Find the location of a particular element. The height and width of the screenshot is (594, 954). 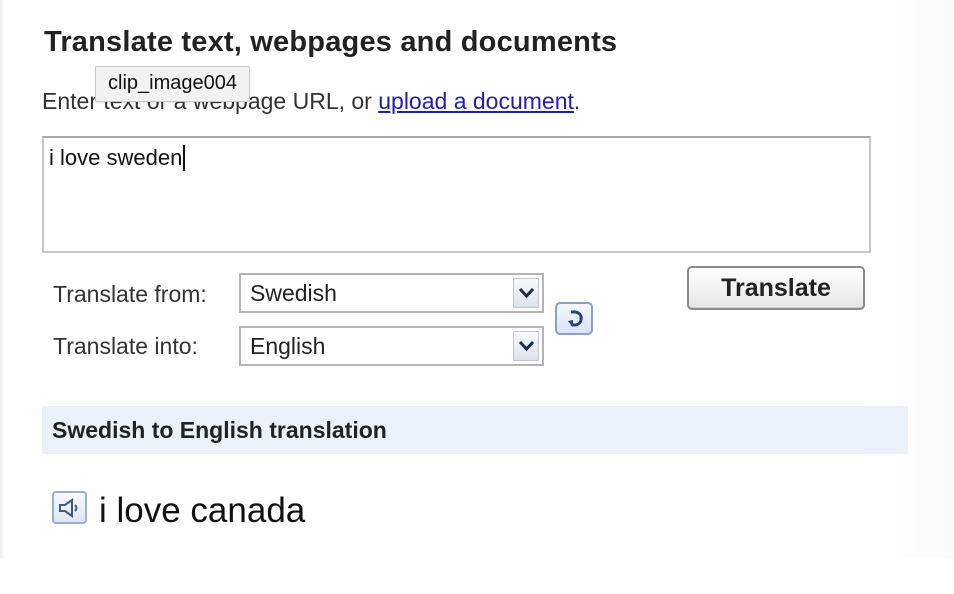

listen-button is located at coordinates (69, 507).